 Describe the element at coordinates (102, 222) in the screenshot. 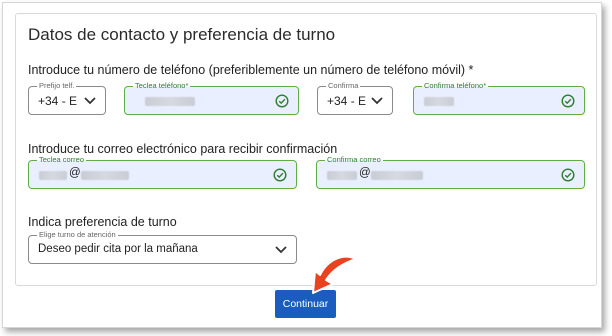

I see `turno-question-label: Indica preferencia de turno` at that location.